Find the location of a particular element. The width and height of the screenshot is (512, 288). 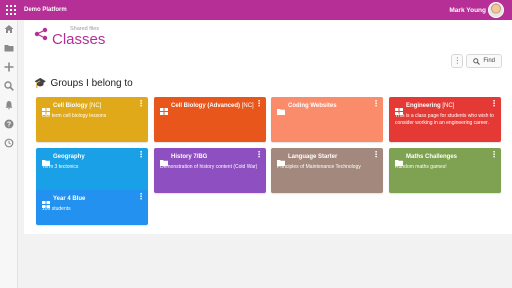

group-card: Cell Biology (Advanced) [NC] ⋮ is located at coordinates (210, 119).